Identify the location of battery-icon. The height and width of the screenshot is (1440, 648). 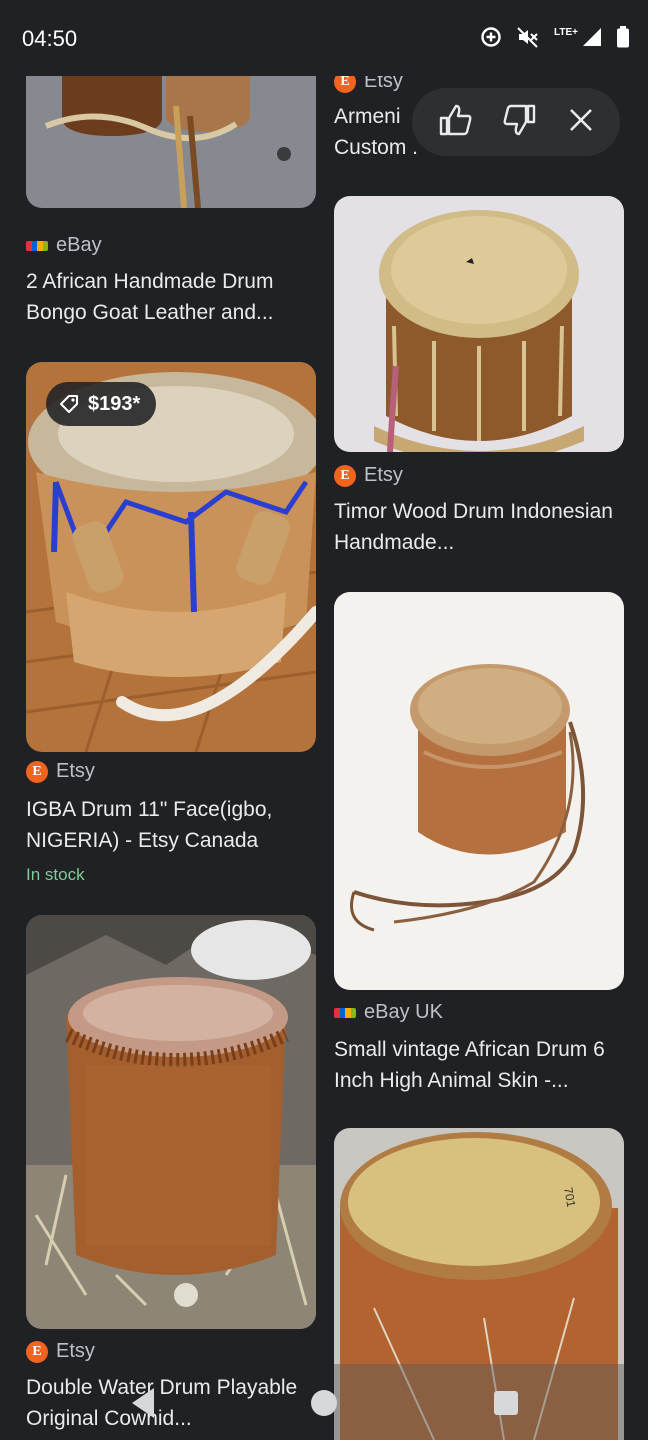
(623, 37).